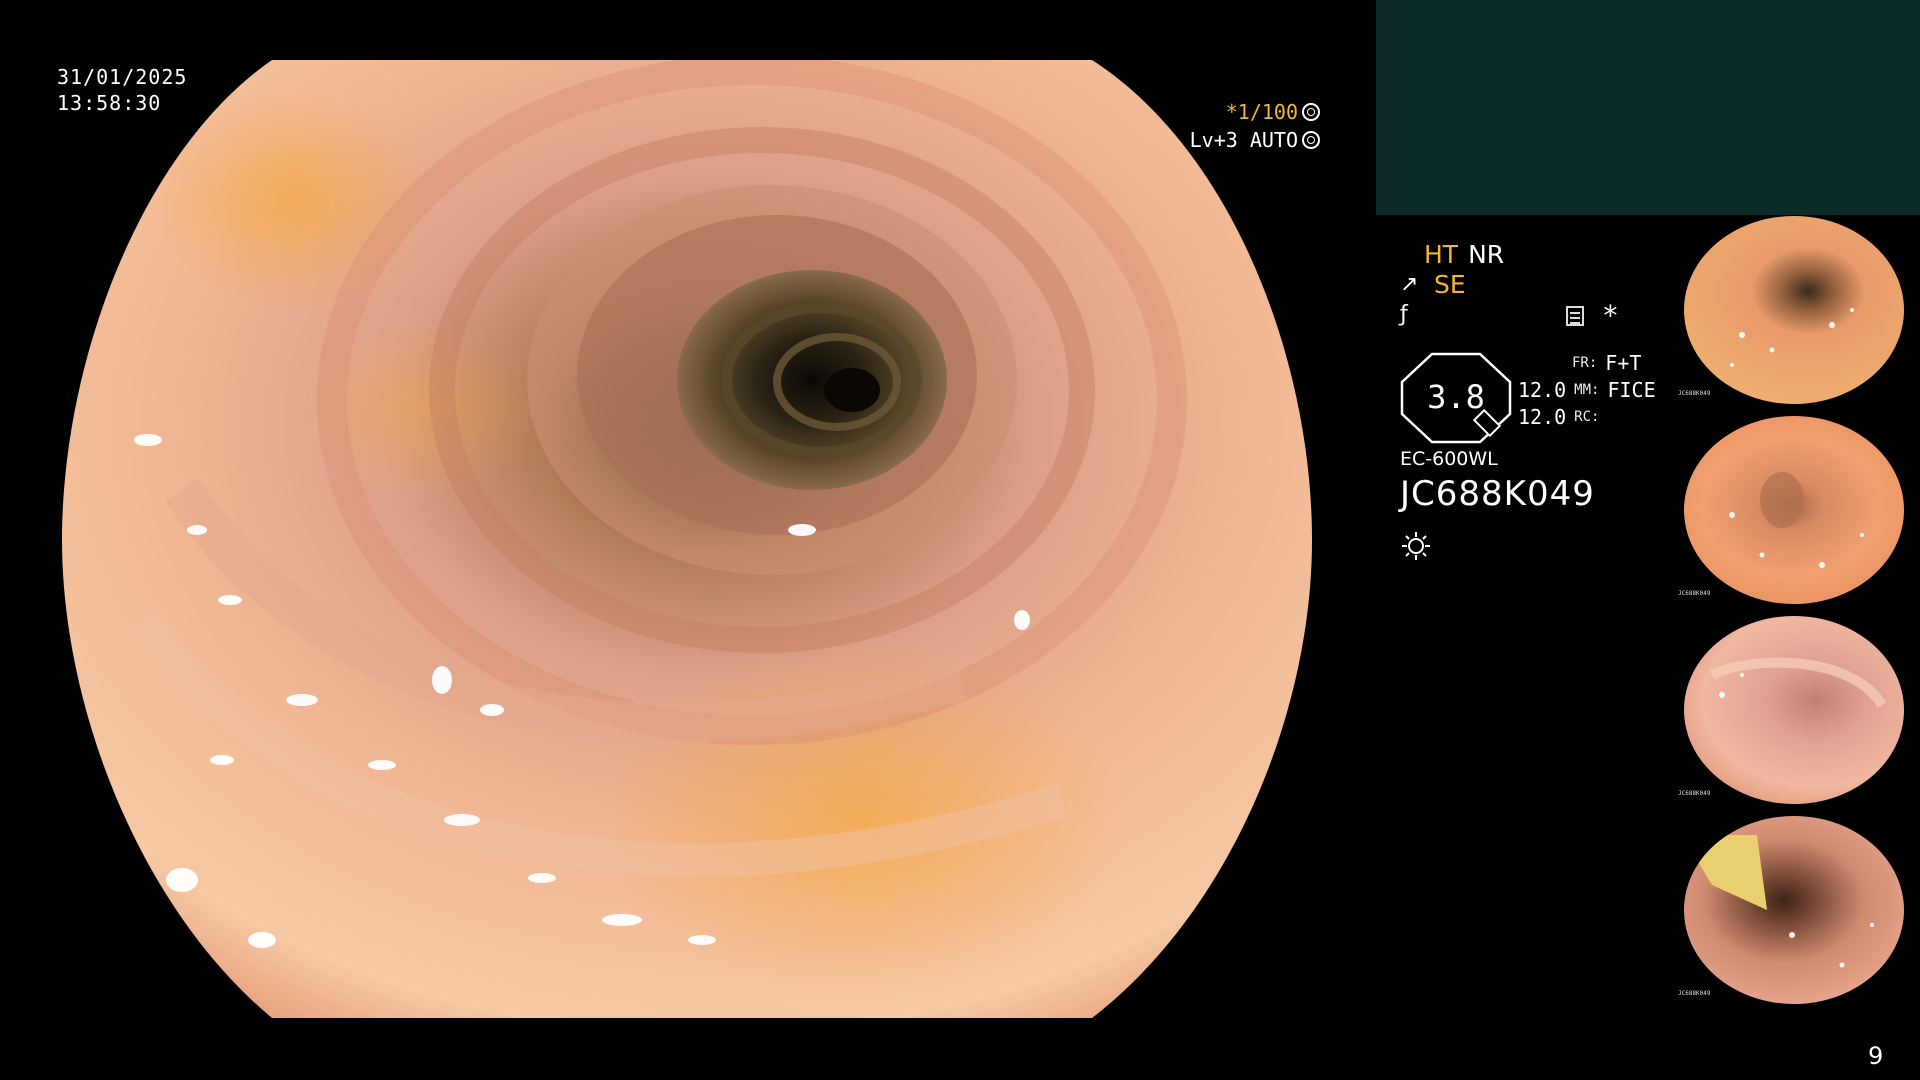 This screenshot has height=1080, width=1920. I want to click on param-1-mode: F+T, so click(1623, 363).